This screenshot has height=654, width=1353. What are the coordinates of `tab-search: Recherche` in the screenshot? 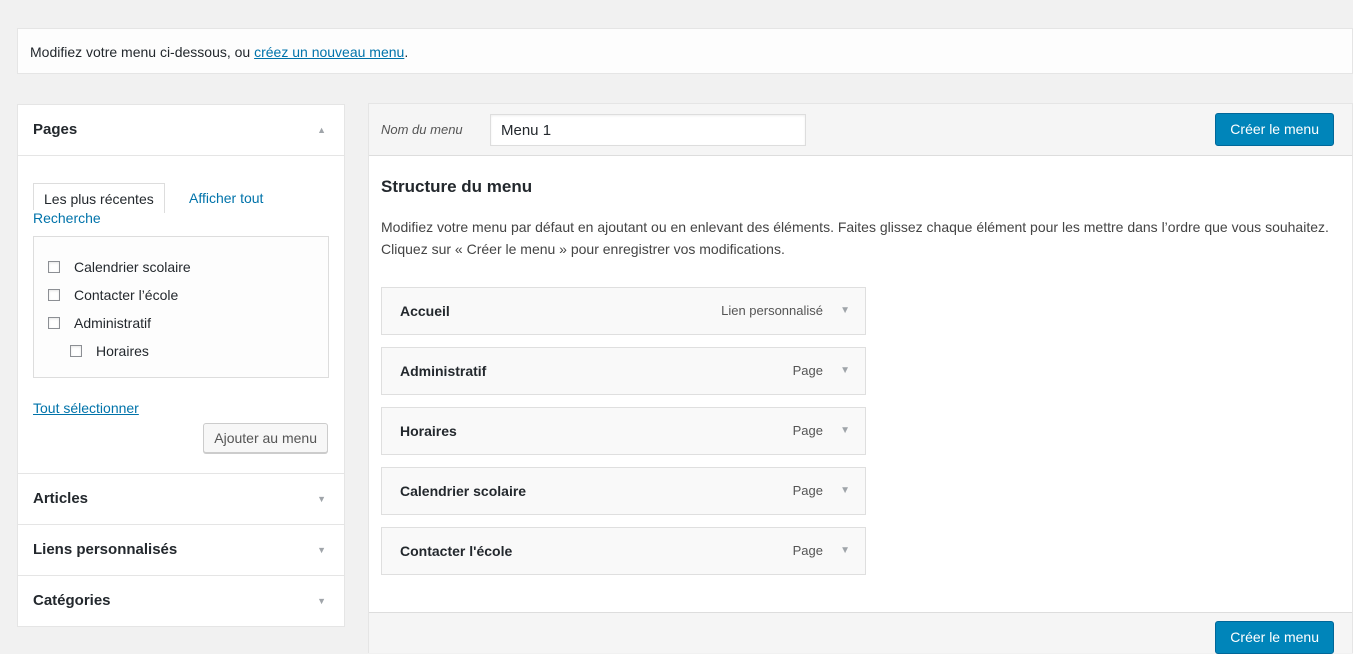 It's located at (67, 218).